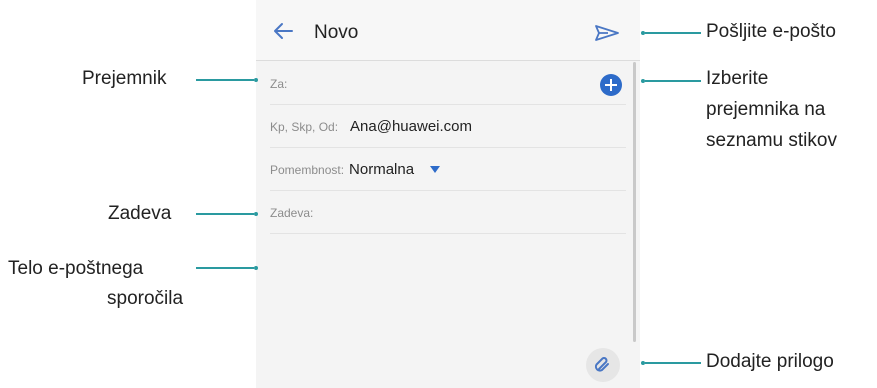  I want to click on callout-recipient: Prejemnik, so click(124, 78).